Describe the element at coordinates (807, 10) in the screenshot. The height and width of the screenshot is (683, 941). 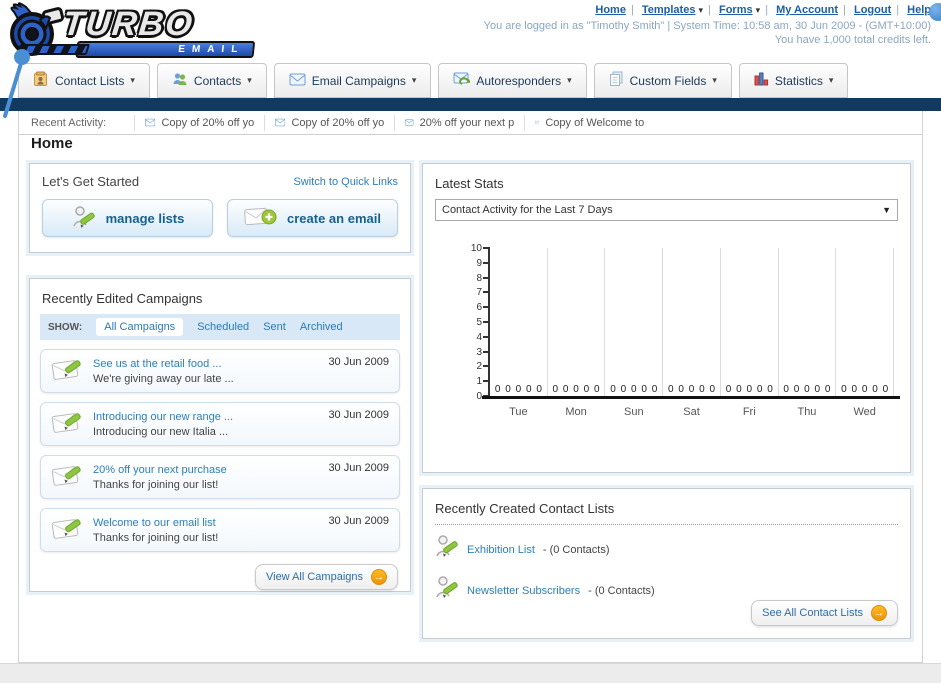
I see `link-my-account: My Account` at that location.